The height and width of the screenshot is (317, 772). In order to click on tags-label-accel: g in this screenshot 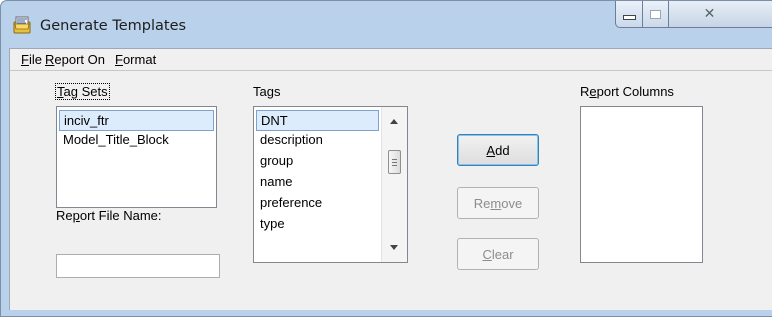, I will do `click(270, 91)`.